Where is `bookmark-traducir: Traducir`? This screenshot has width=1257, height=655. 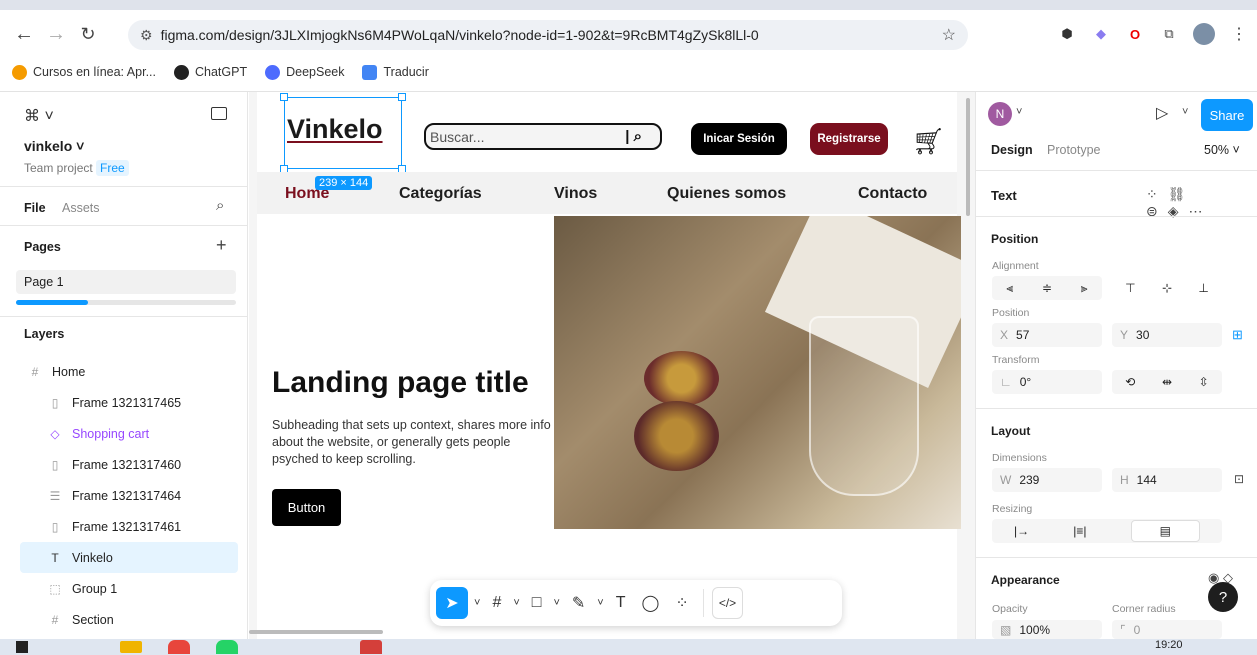
bookmark-traducir: Traducir is located at coordinates (395, 72).